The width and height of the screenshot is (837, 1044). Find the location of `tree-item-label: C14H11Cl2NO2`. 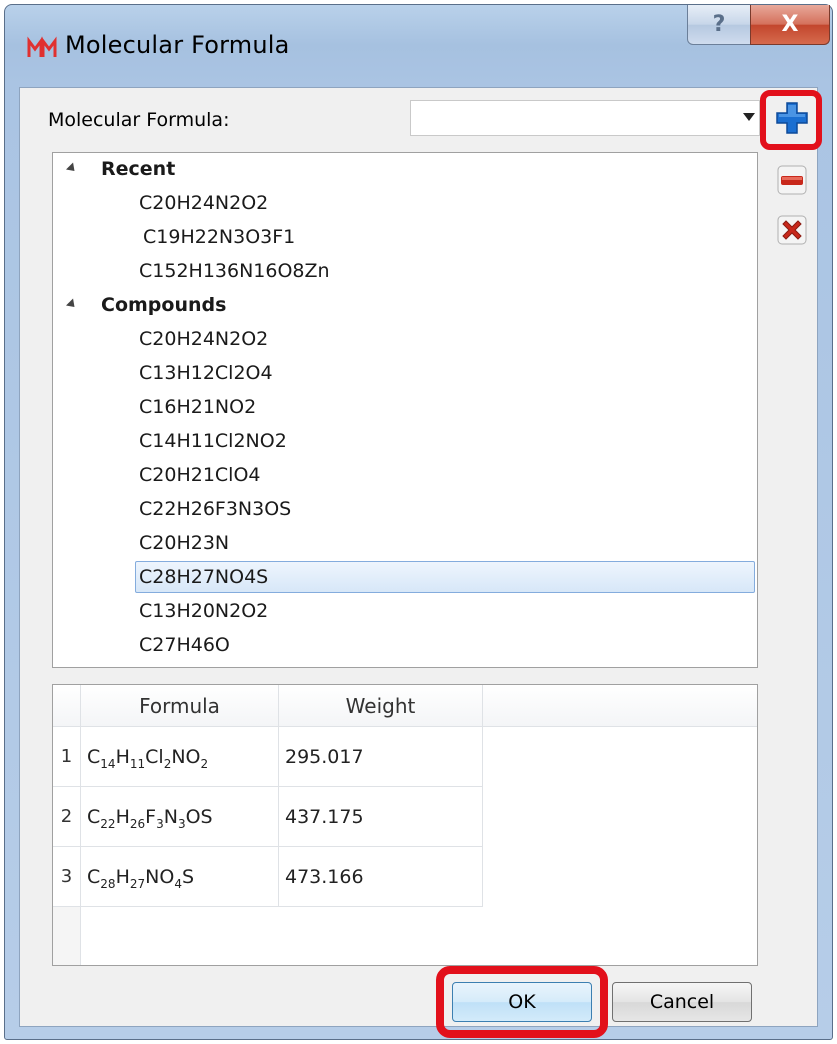

tree-item-label: C14H11Cl2NO2 is located at coordinates (213, 441).